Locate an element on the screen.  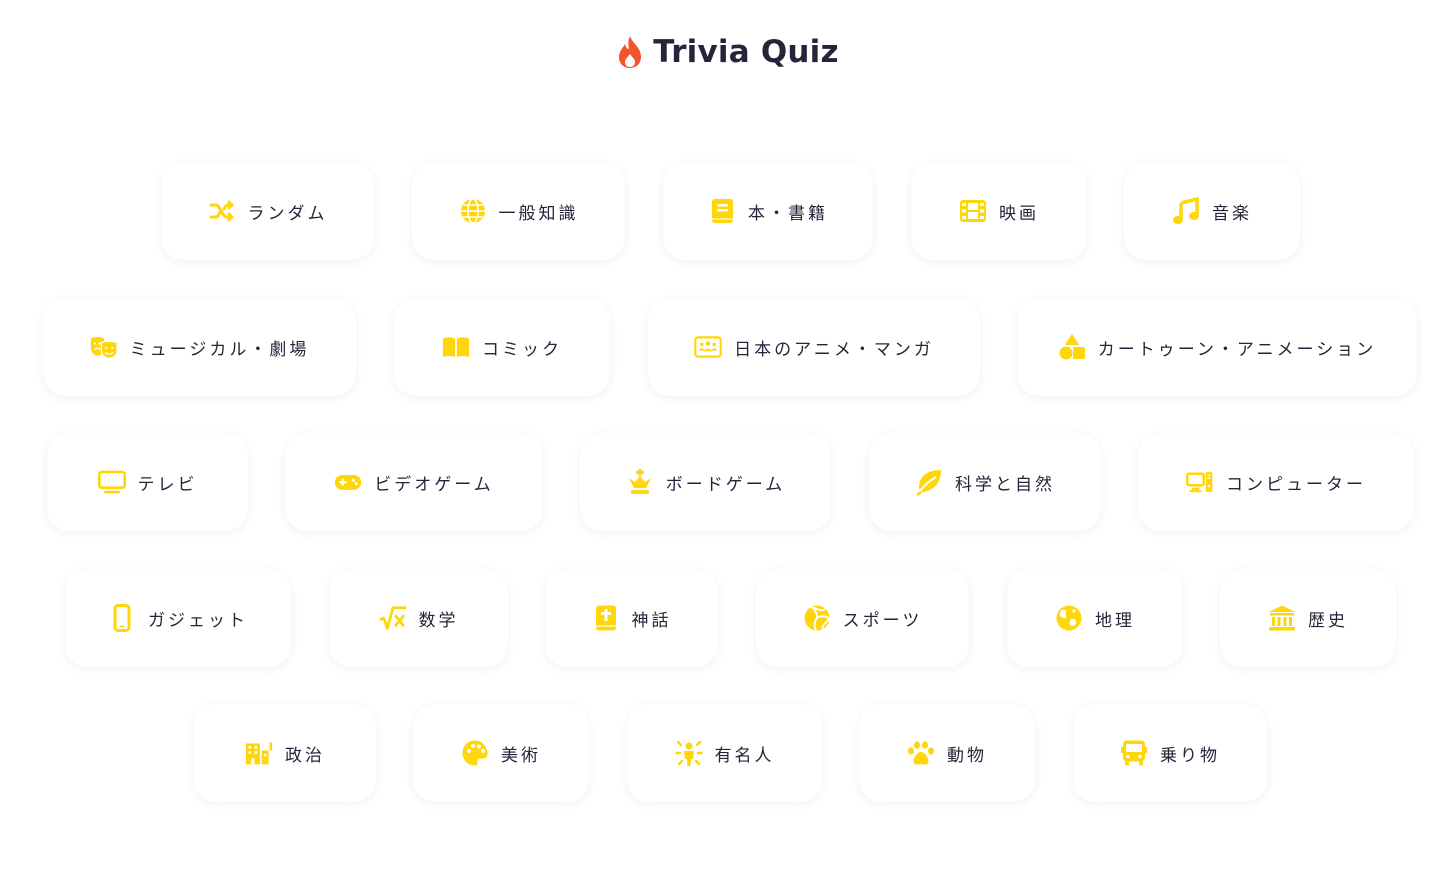
category-label: カートゥーン・アニメーション is located at coordinates (1237, 349).